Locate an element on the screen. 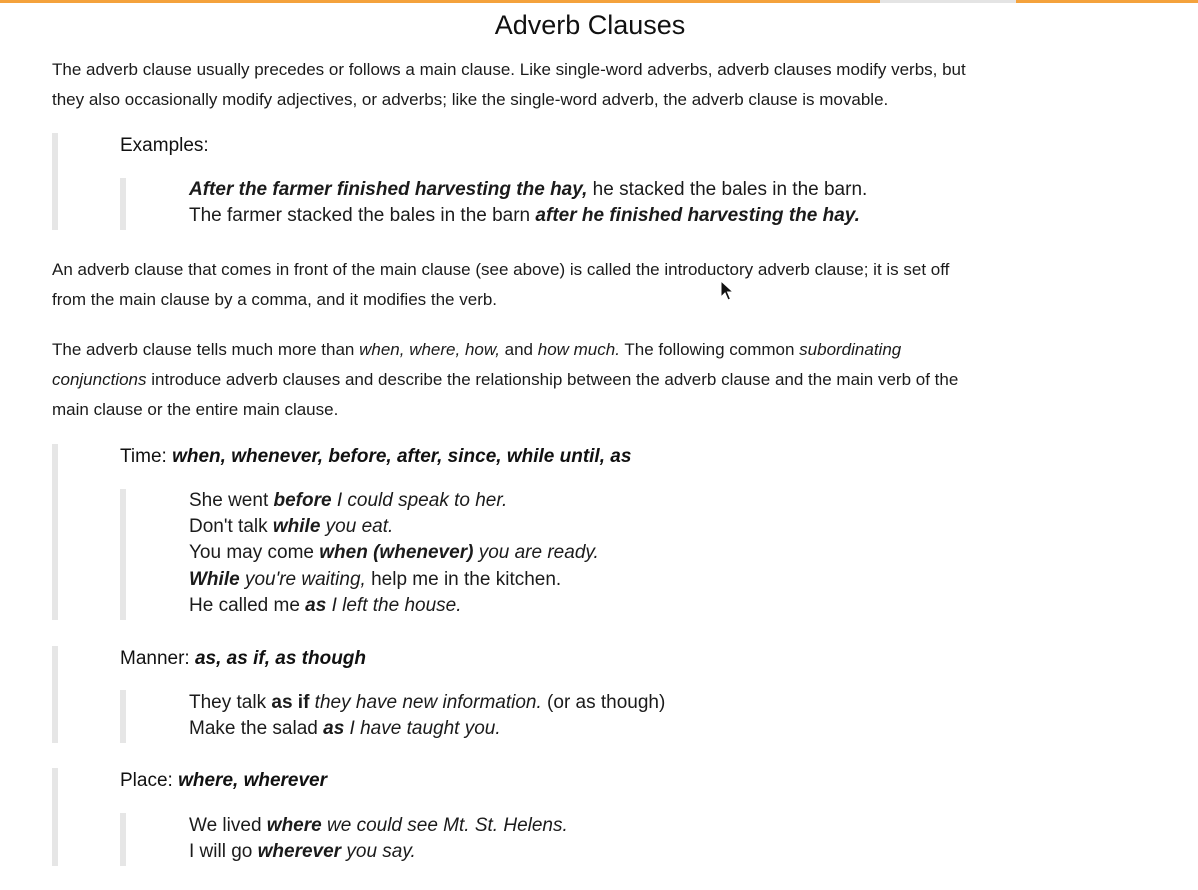 The image size is (1198, 890). example-sentence: She went before I could speak to her. is located at coordinates (348, 500).